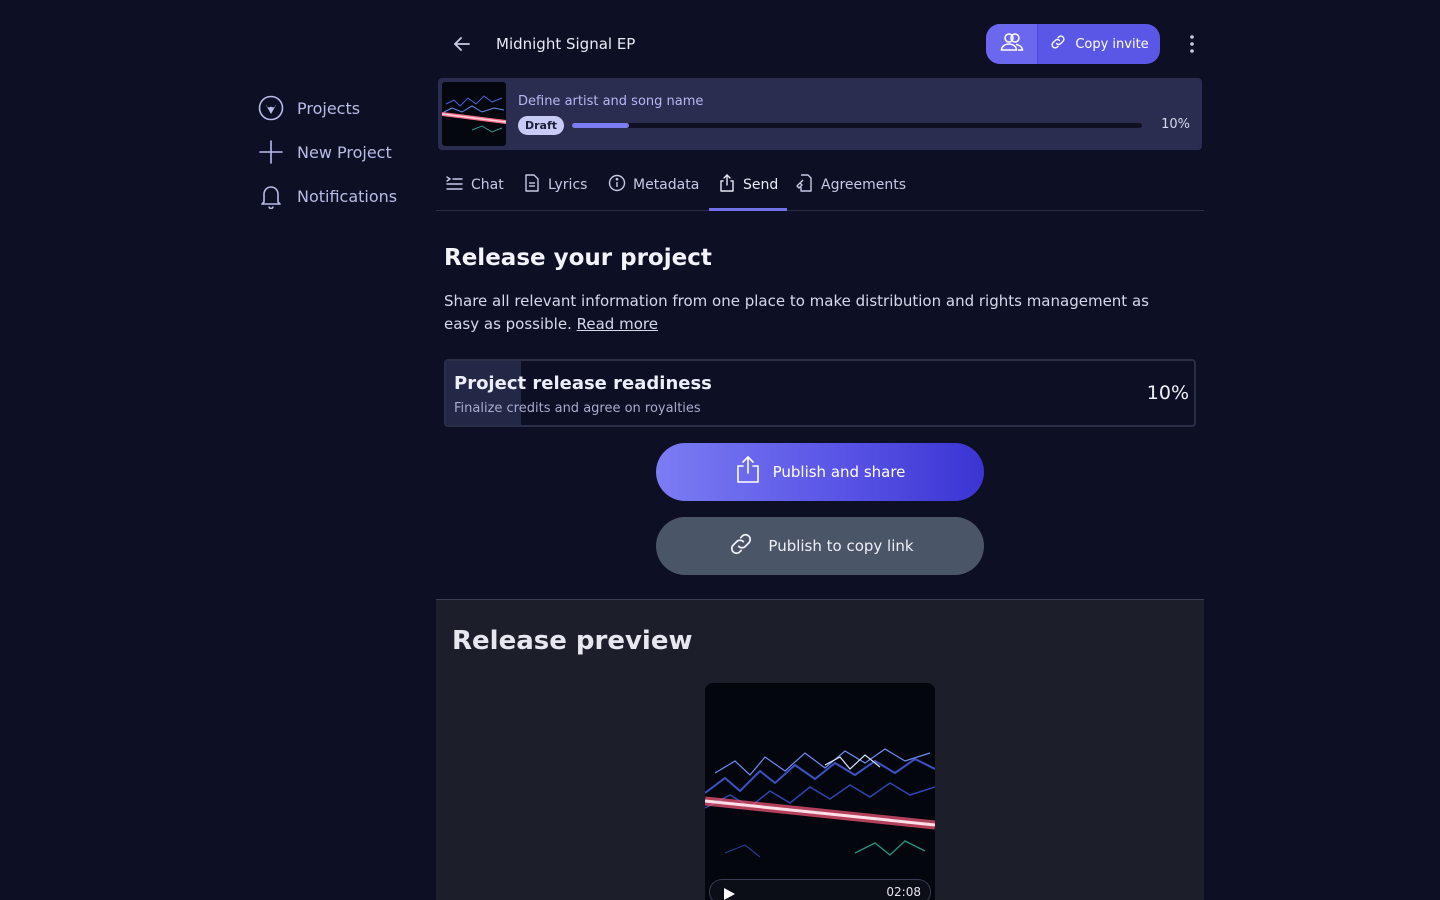 This screenshot has height=900, width=1440. I want to click on publish-to-copy-link-button: Publish to copy link, so click(820, 546).